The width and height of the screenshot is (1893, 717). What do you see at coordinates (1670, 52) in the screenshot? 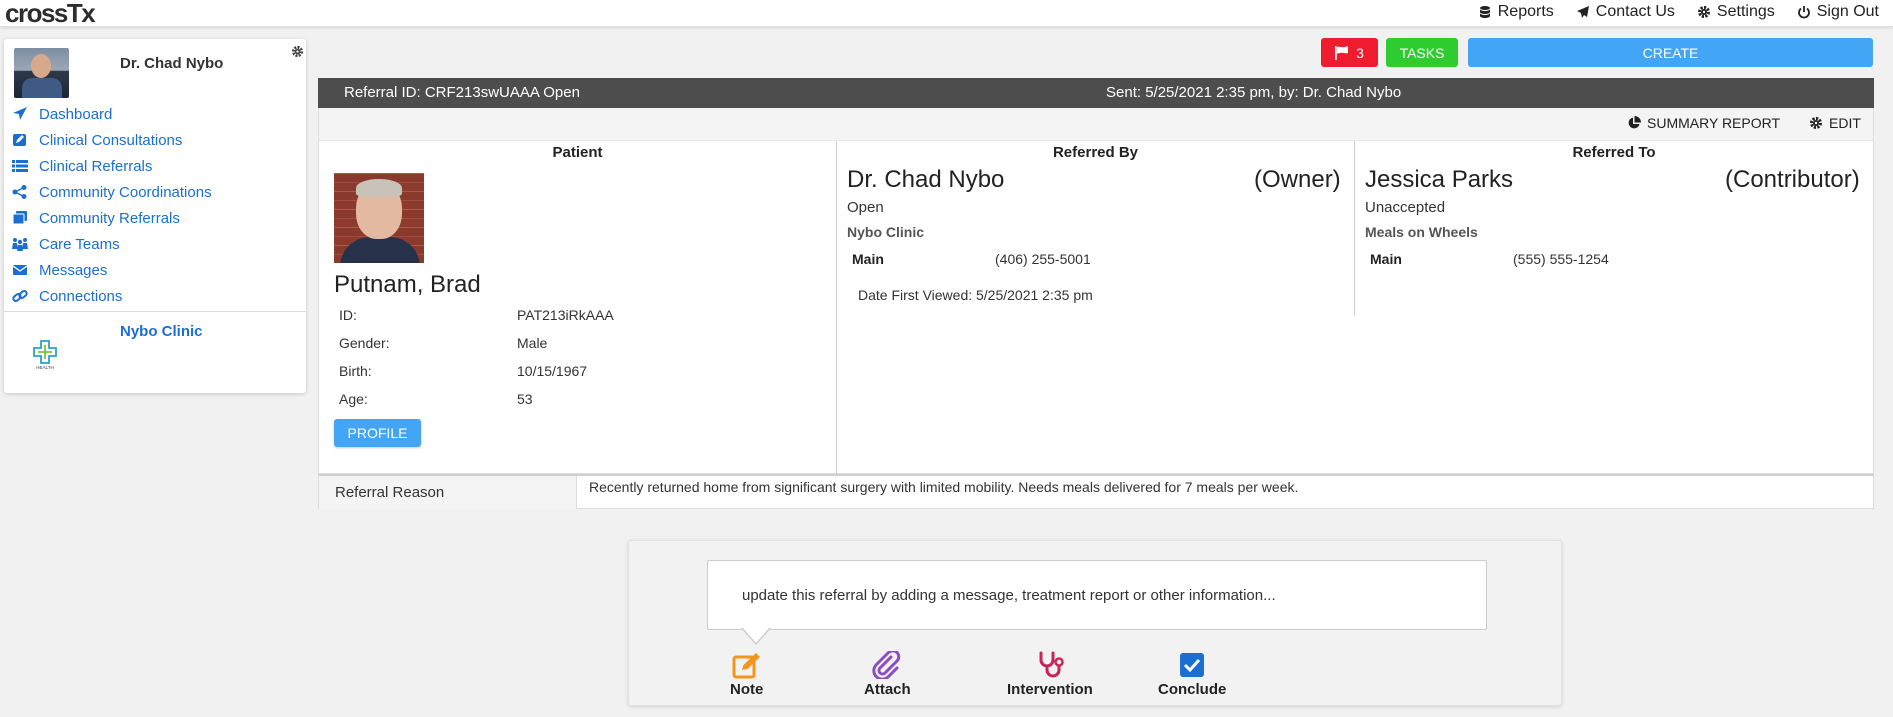
I see `create-button: CREATE` at bounding box center [1670, 52].